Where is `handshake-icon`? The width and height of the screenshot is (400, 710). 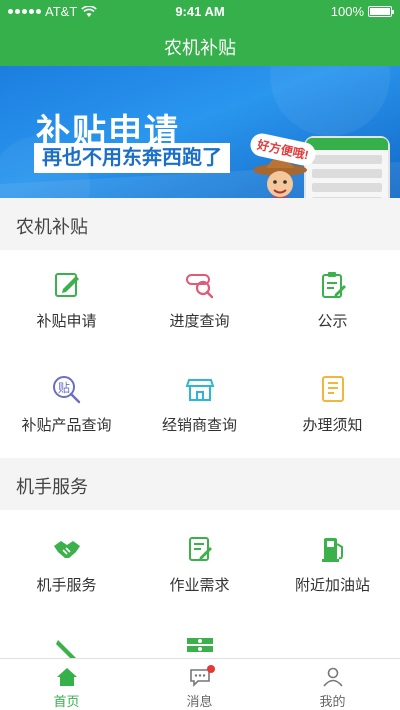 handshake-icon is located at coordinates (66, 549).